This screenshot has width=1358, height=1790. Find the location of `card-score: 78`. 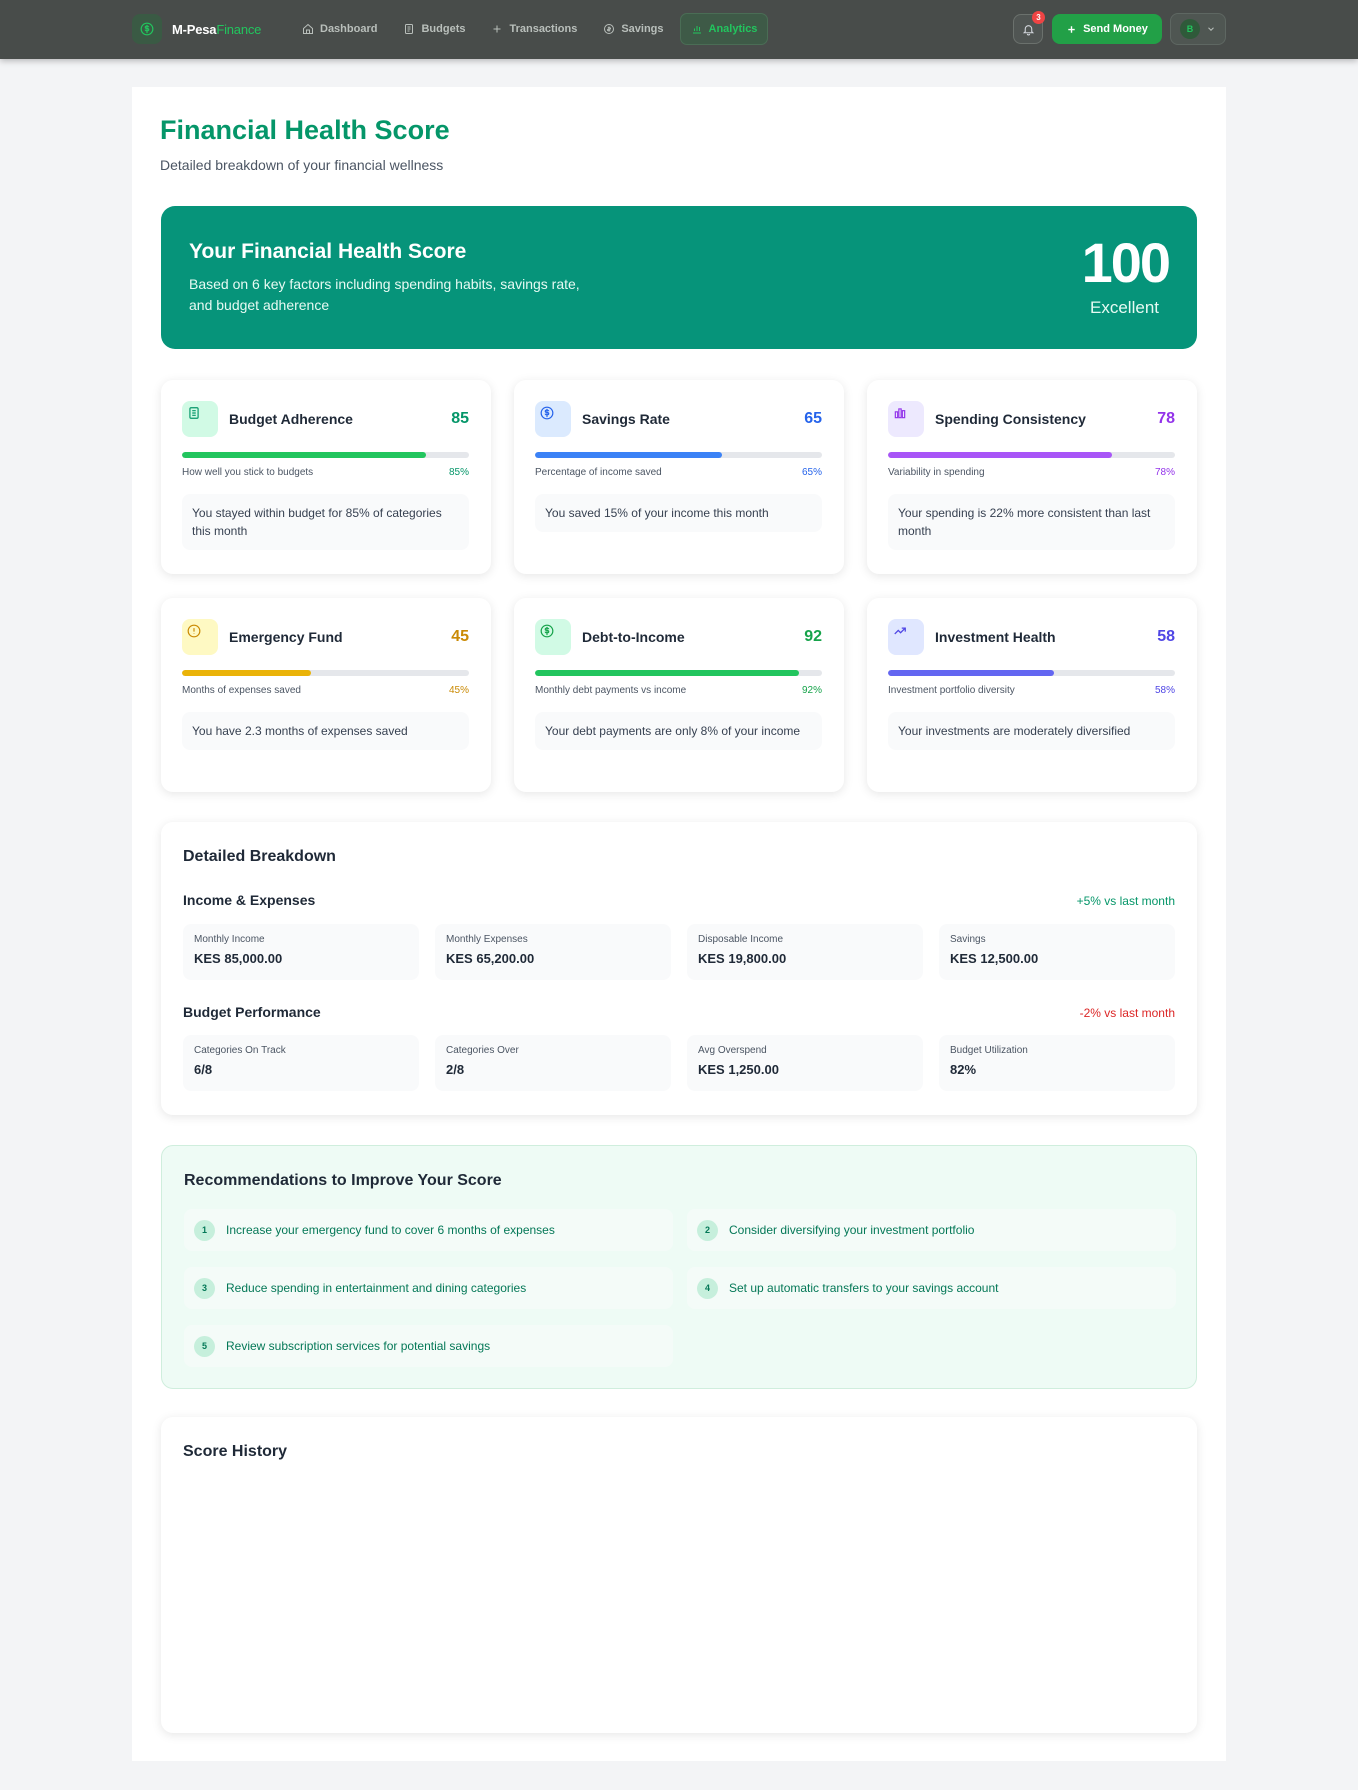

card-score: 78 is located at coordinates (1166, 418).